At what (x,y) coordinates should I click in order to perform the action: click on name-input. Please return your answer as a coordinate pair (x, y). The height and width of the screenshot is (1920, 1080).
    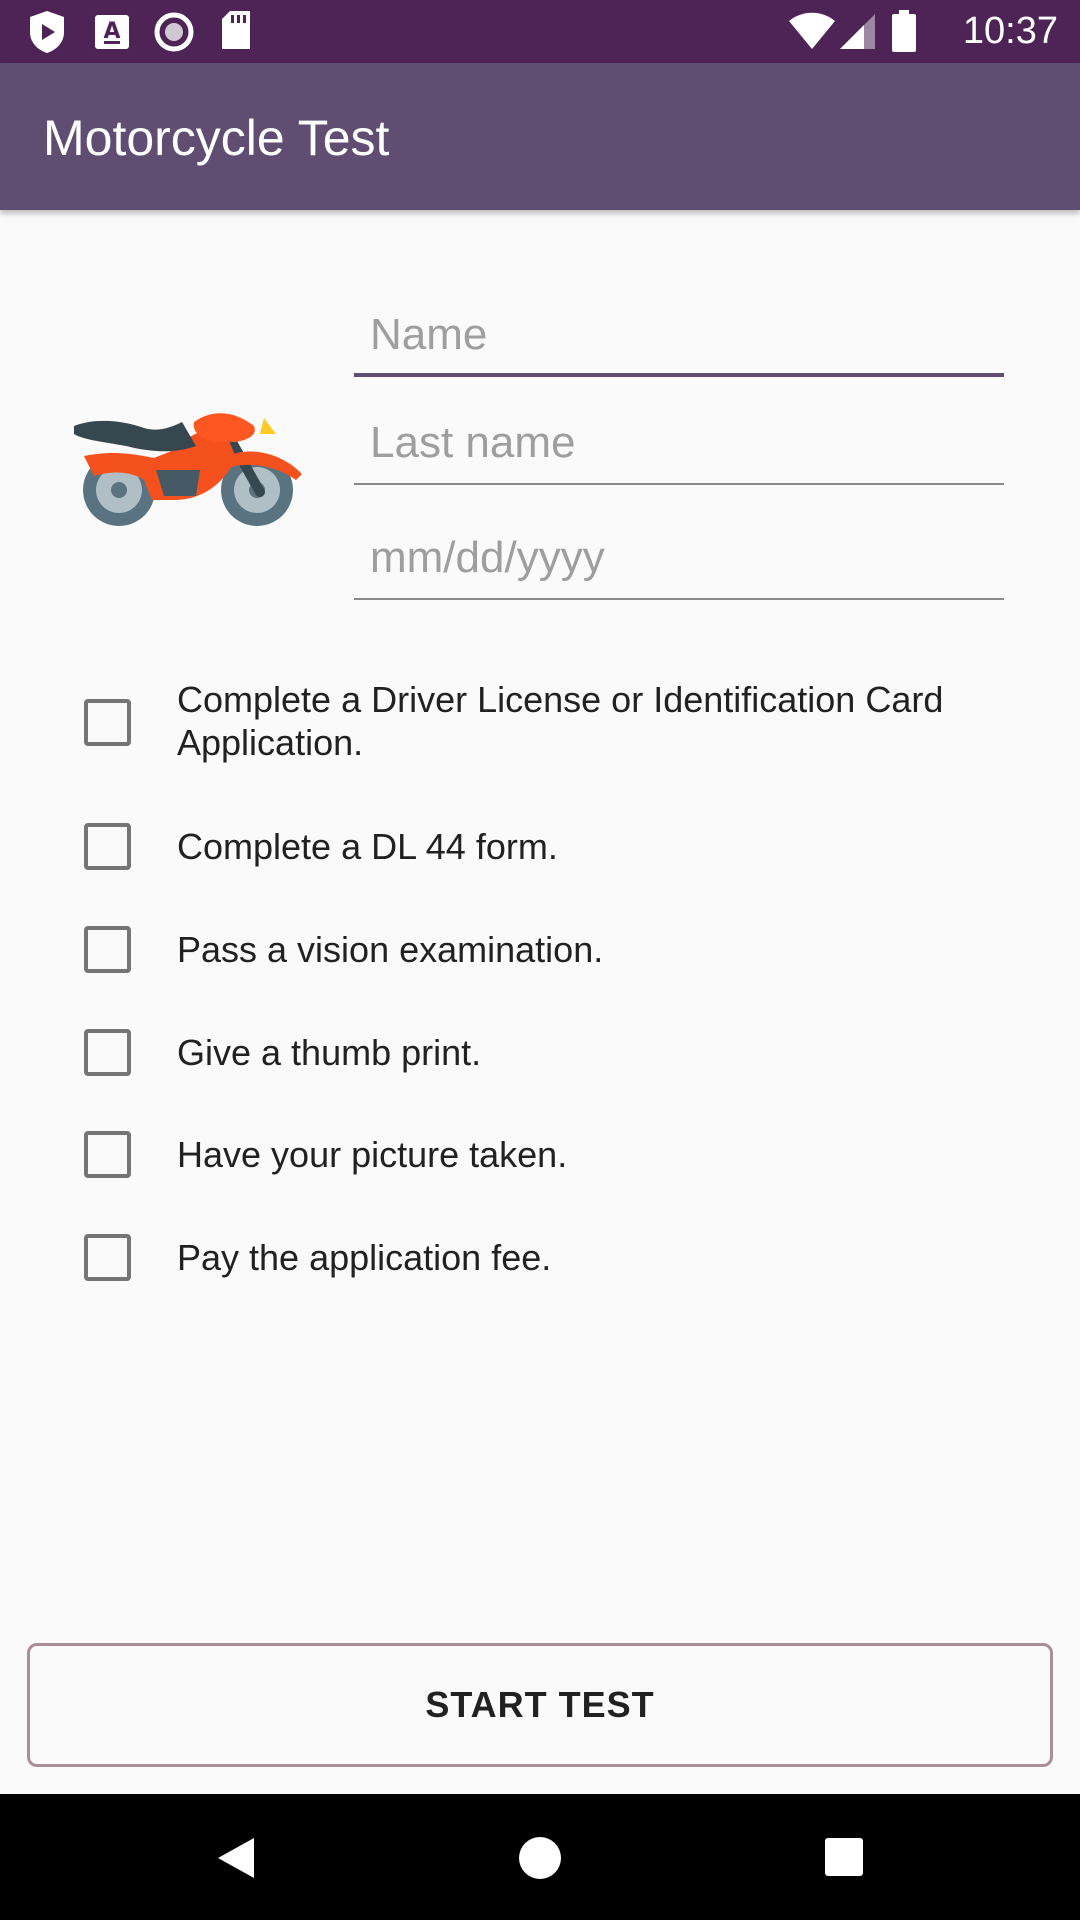
    Looking at the image, I should click on (679, 335).